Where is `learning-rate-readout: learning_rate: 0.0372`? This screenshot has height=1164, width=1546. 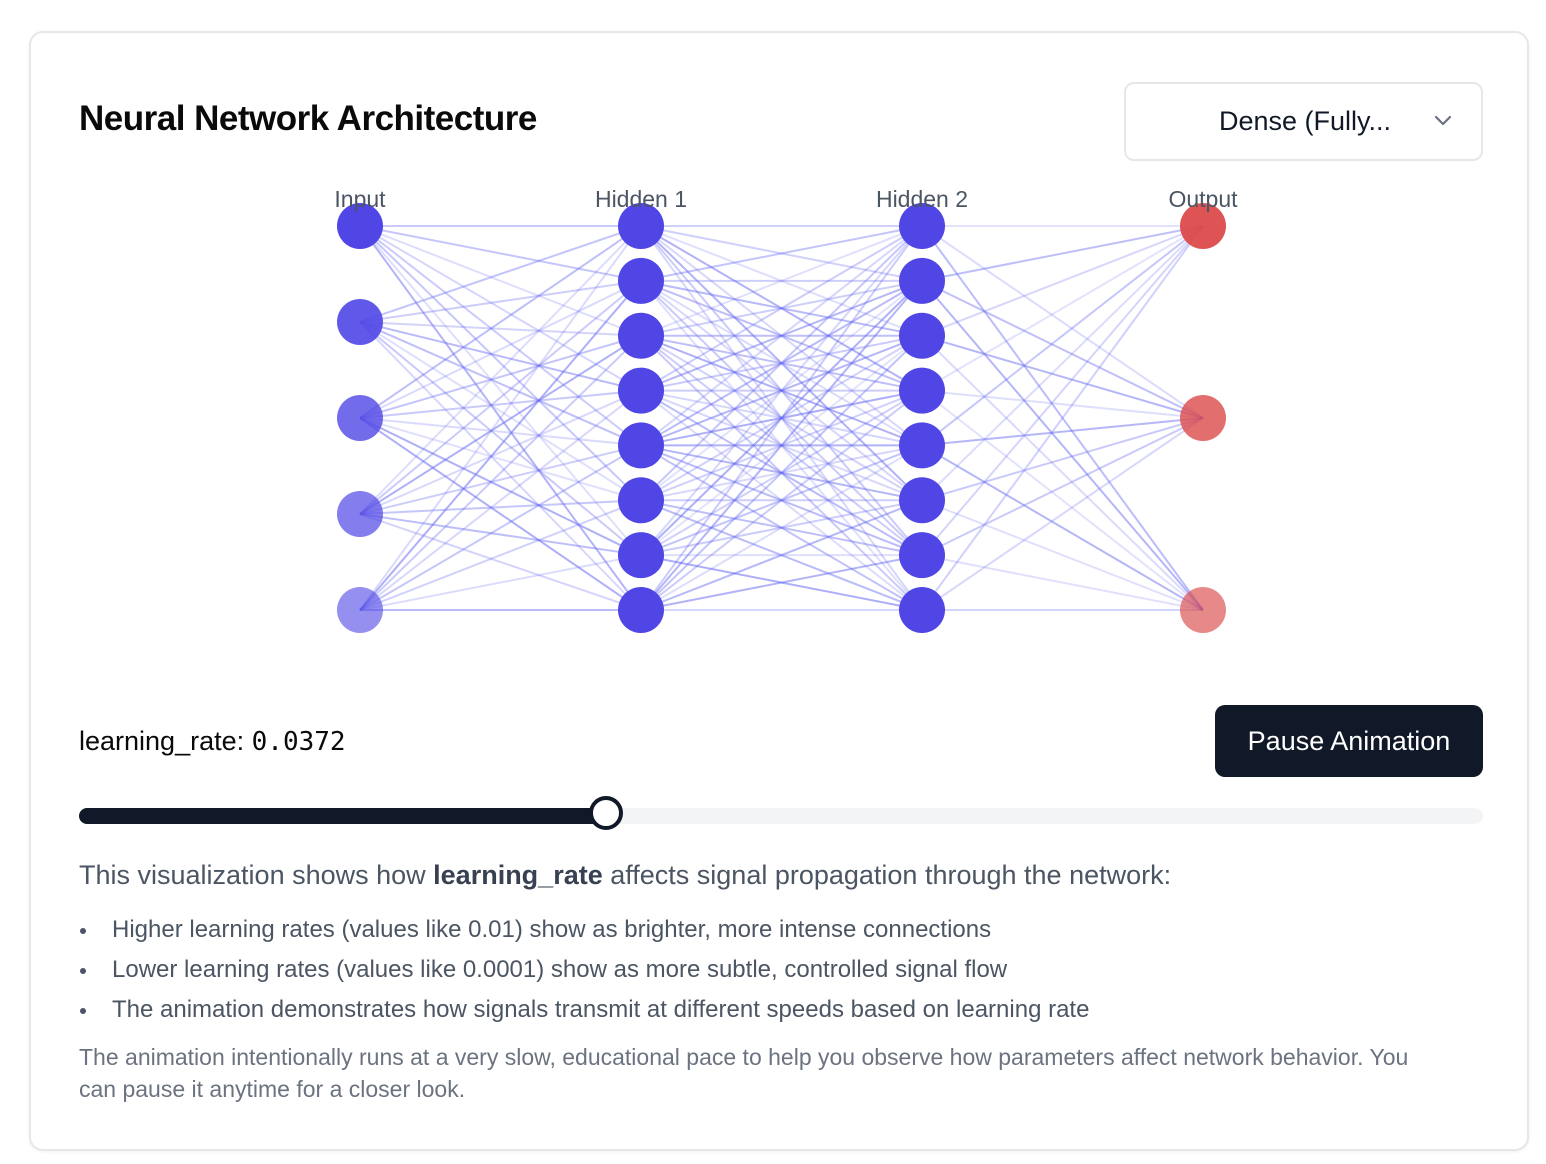 learning-rate-readout: learning_rate: 0.0372 is located at coordinates (212, 741).